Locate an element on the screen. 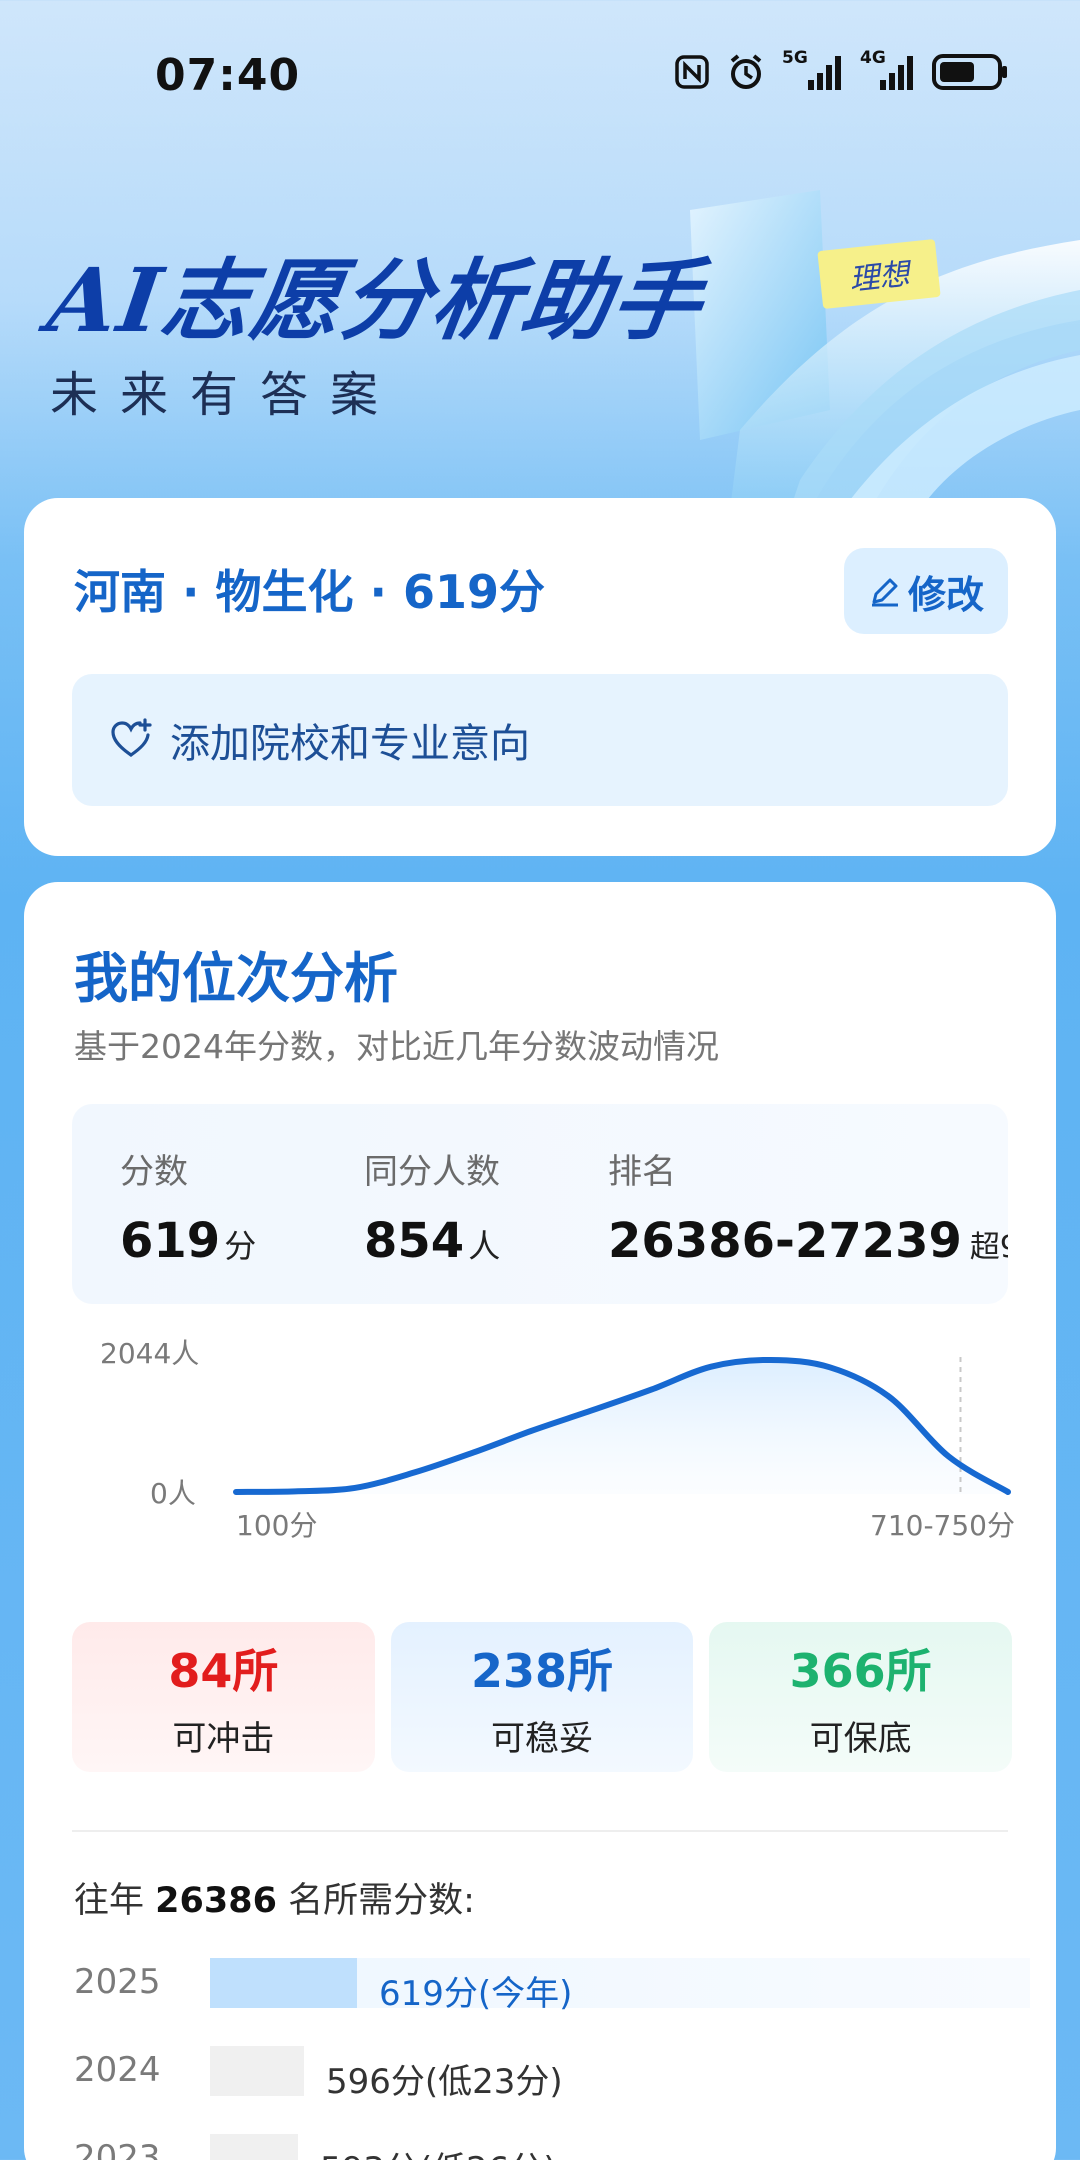 This screenshot has height=2160, width=1080. y-axis-top-label: 2044人 is located at coordinates (150, 1353).